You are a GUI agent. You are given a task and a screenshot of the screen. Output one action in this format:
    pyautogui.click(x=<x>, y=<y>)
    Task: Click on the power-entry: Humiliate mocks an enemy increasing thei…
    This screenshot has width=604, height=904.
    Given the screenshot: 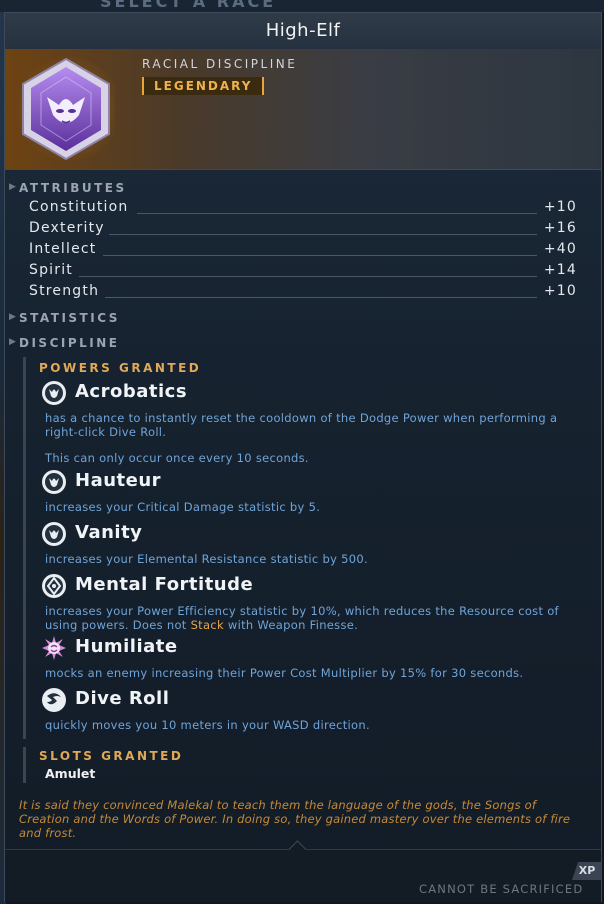 What is the action you would take?
    pyautogui.click(x=316, y=658)
    